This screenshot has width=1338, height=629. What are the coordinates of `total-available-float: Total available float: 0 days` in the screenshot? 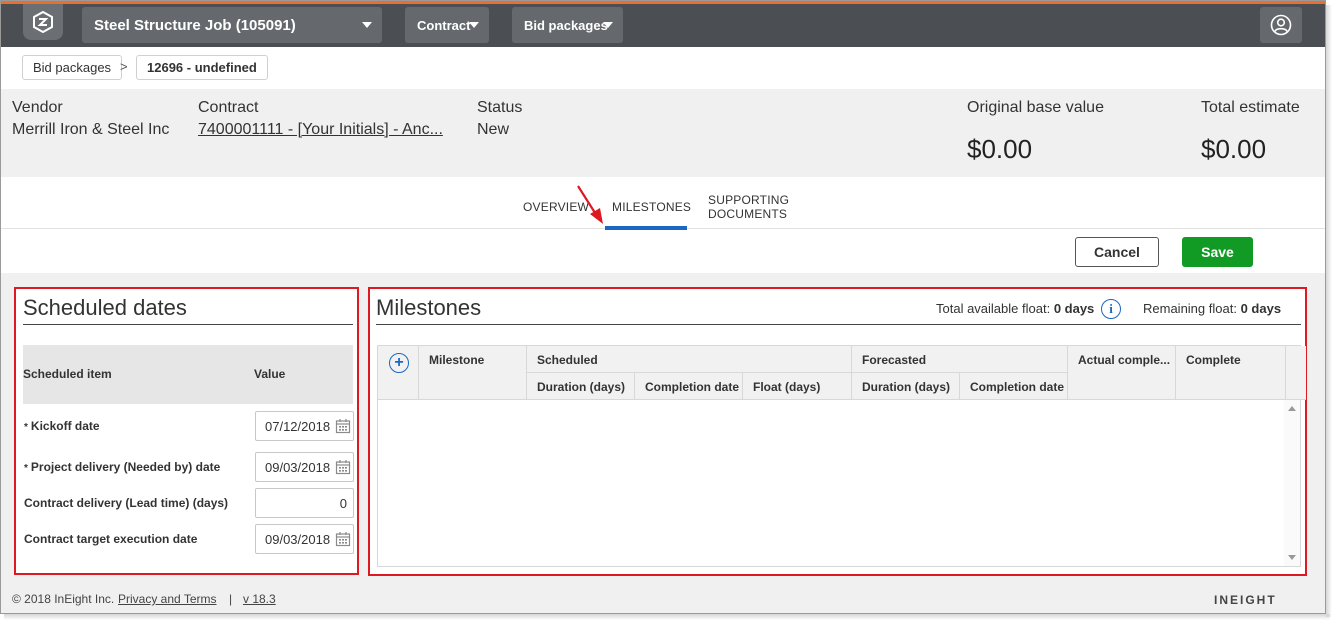 It's located at (1015, 308).